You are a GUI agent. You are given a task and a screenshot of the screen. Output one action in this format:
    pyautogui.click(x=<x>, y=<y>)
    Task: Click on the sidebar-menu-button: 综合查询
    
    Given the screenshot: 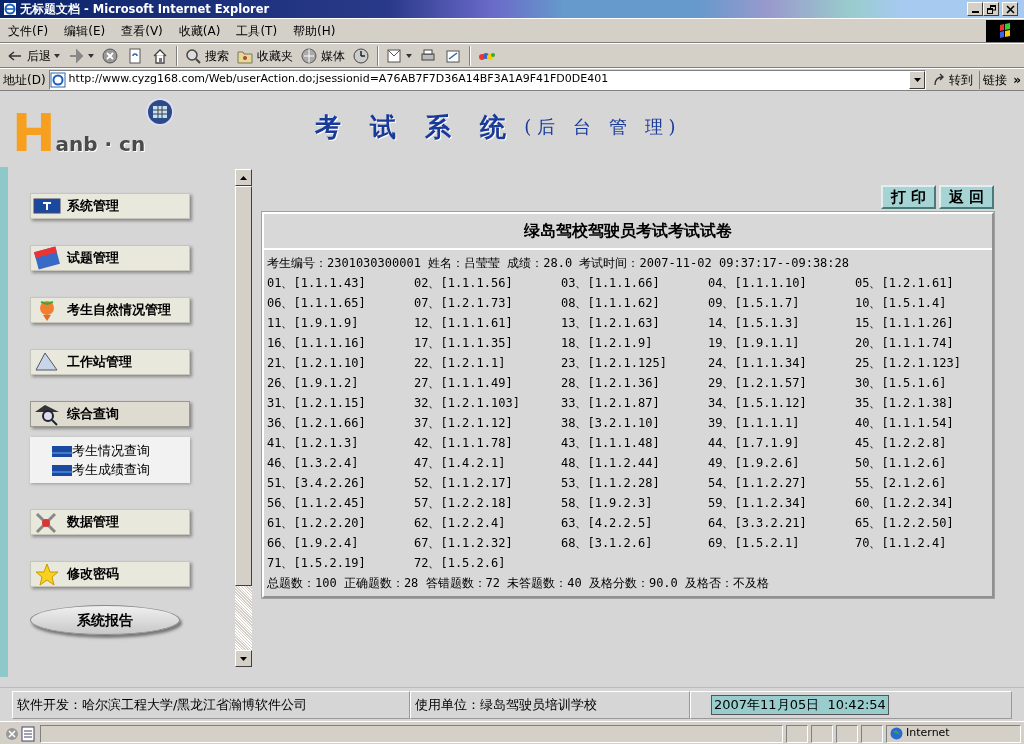 What is the action you would take?
    pyautogui.click(x=110, y=414)
    